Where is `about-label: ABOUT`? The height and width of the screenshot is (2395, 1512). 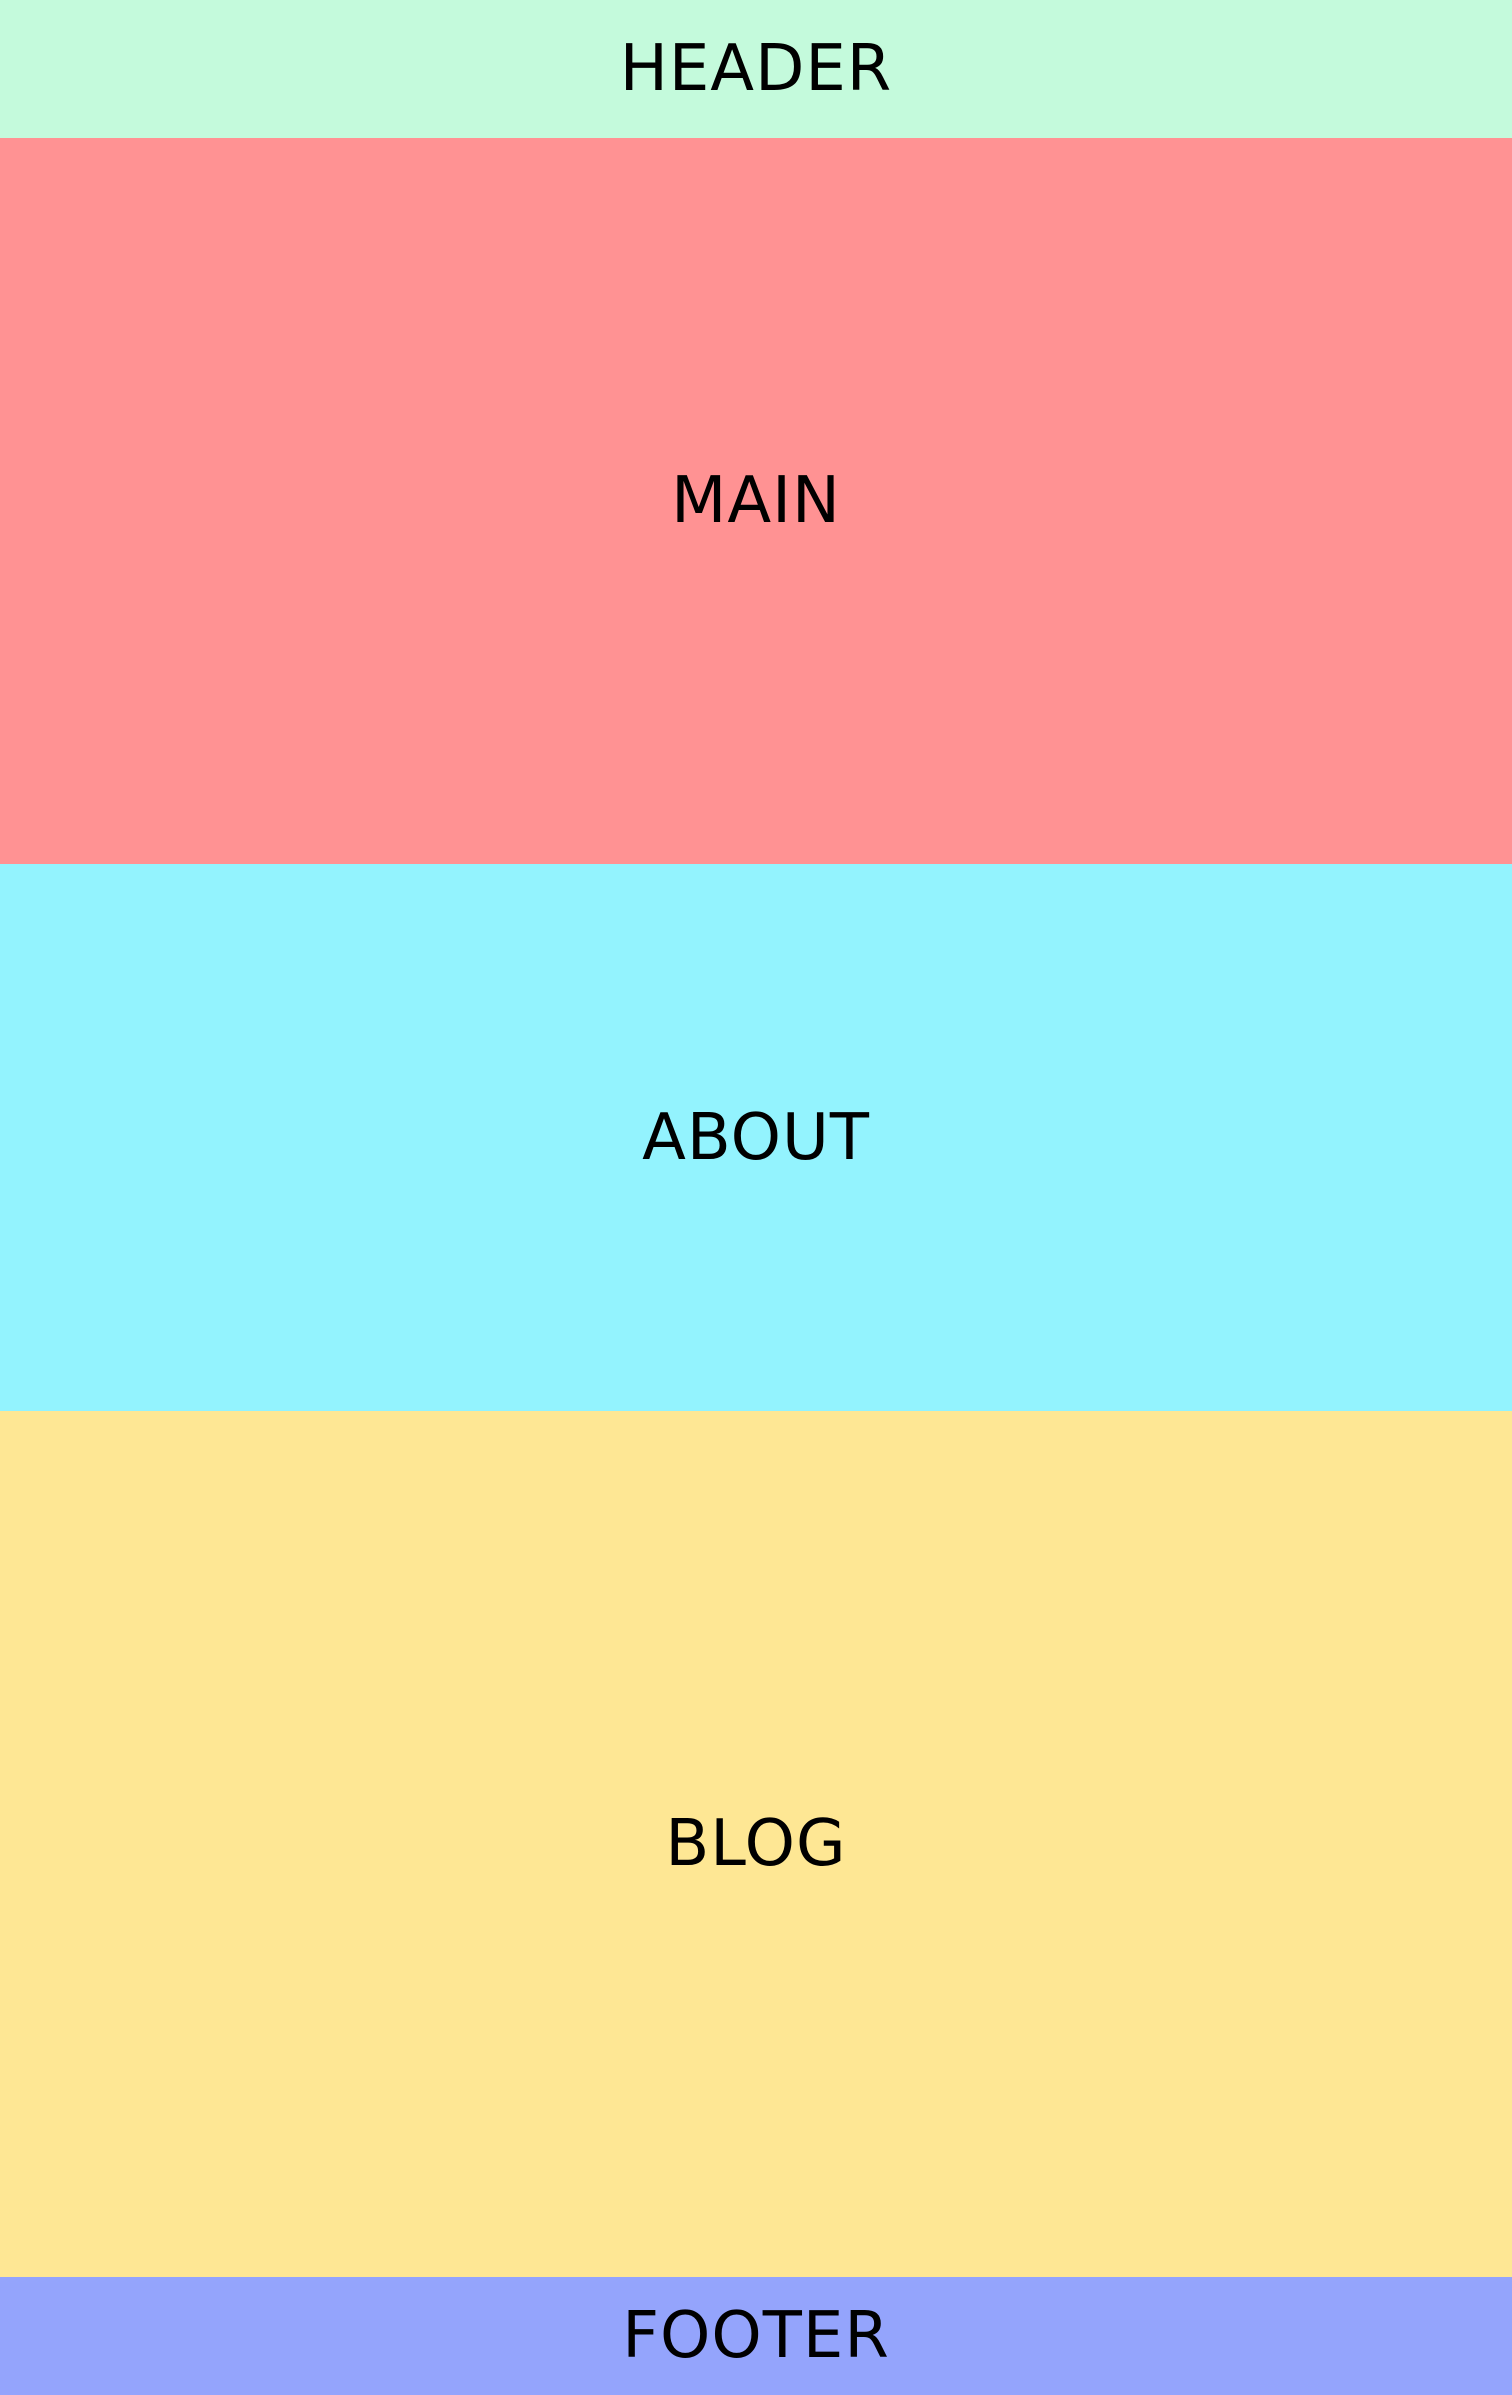 about-label: ABOUT is located at coordinates (756, 1137).